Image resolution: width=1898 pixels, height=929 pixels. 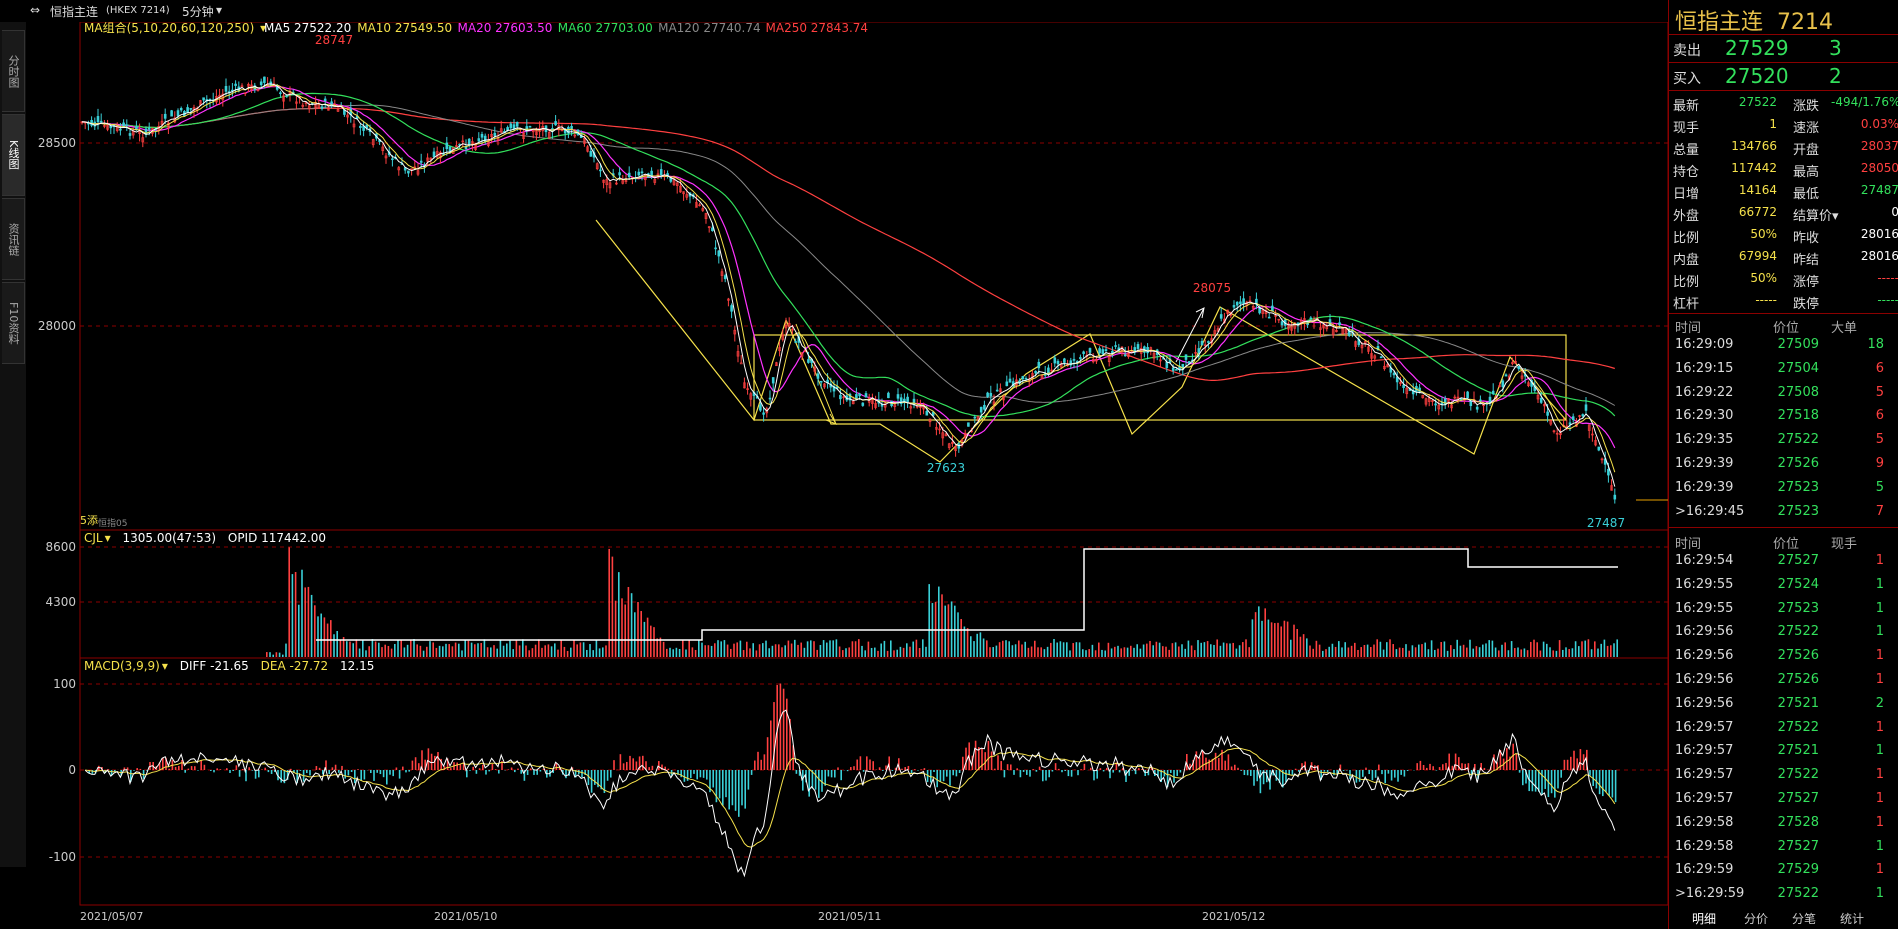 I want to click on table-row: 16:29:09 27509 18, so click(x=1783, y=346).